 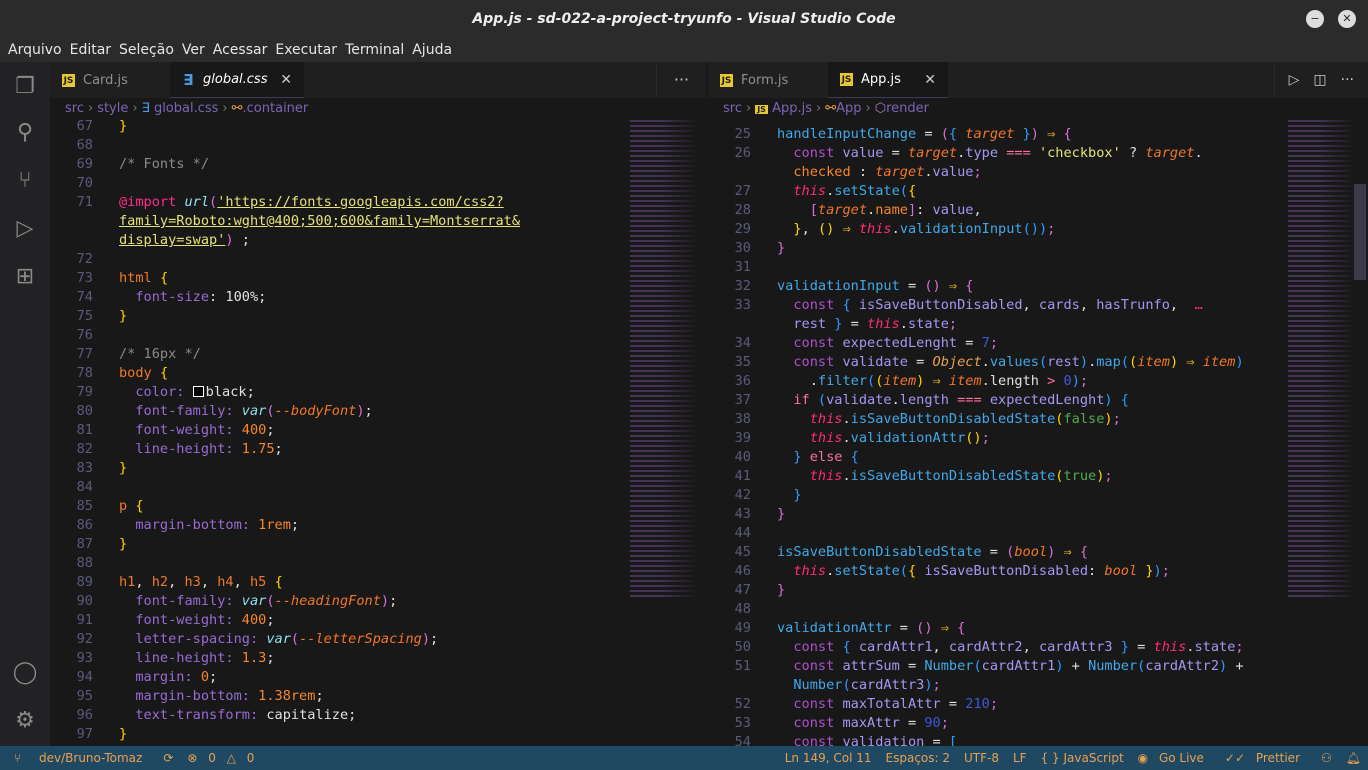 I want to click on encoding: UTF-8, so click(x=981, y=758).